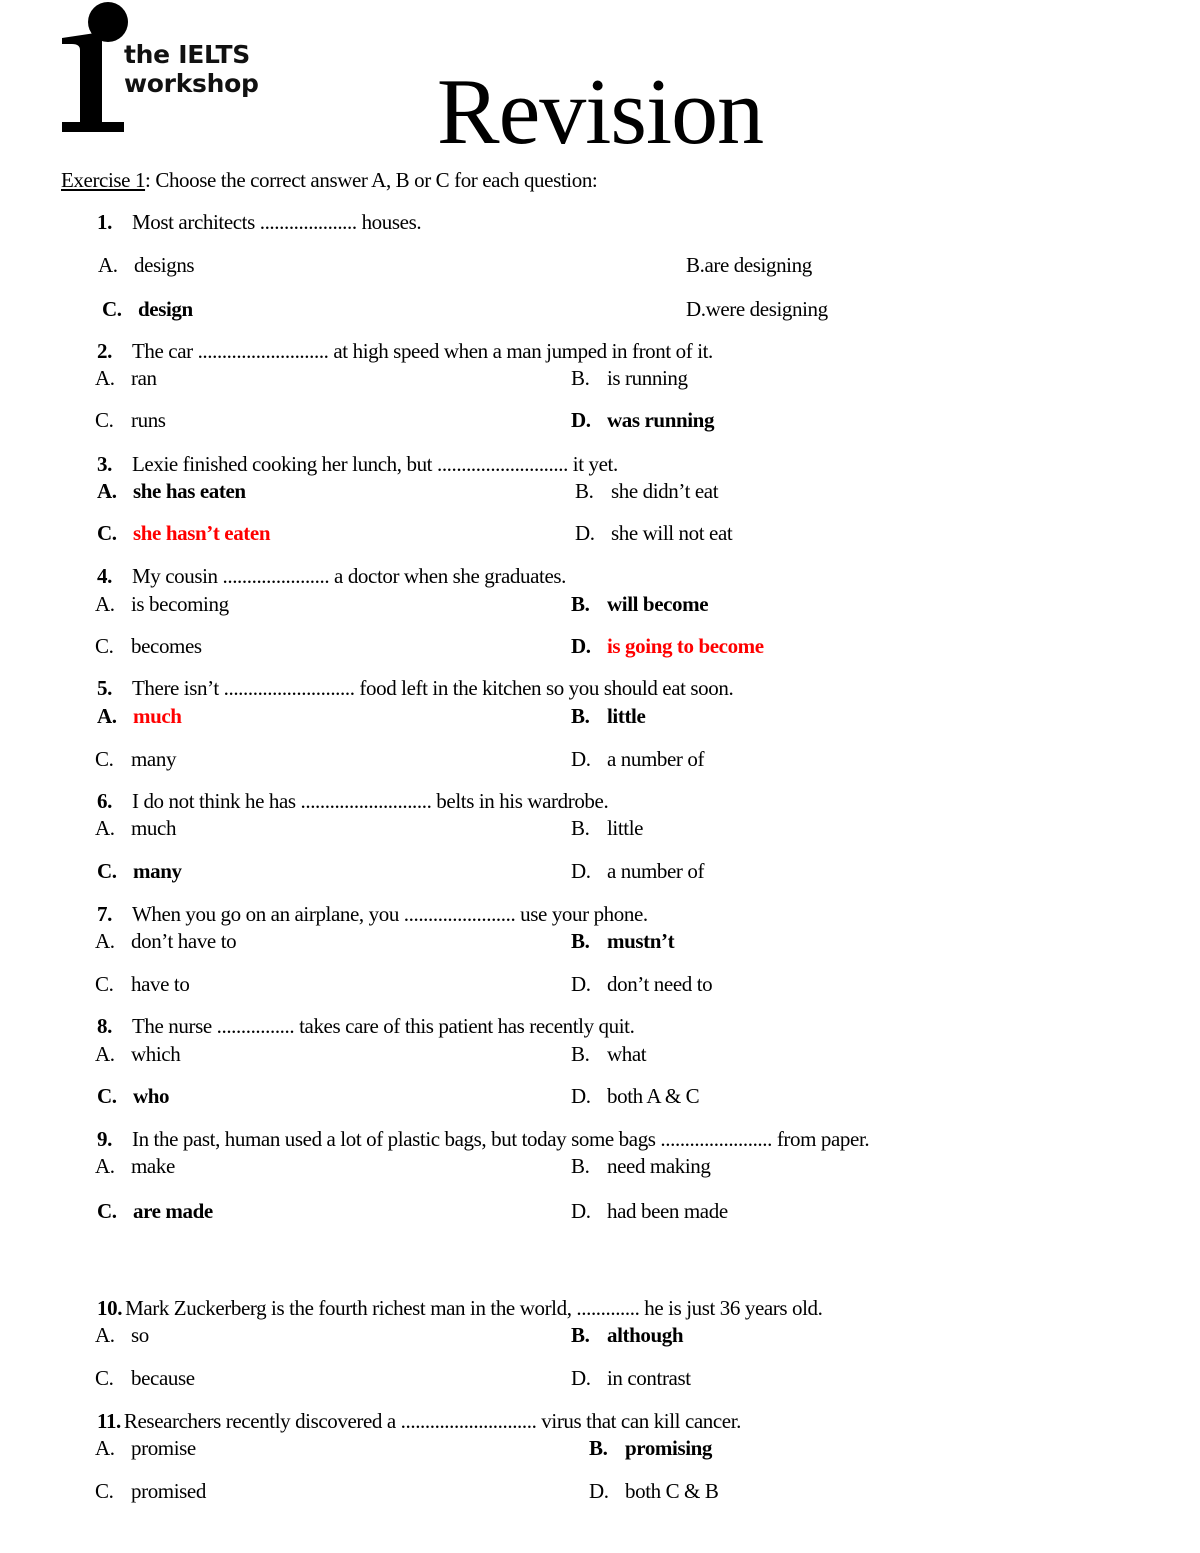 The image size is (1200, 1553). I want to click on option-a: A. is becoming, so click(162, 604).